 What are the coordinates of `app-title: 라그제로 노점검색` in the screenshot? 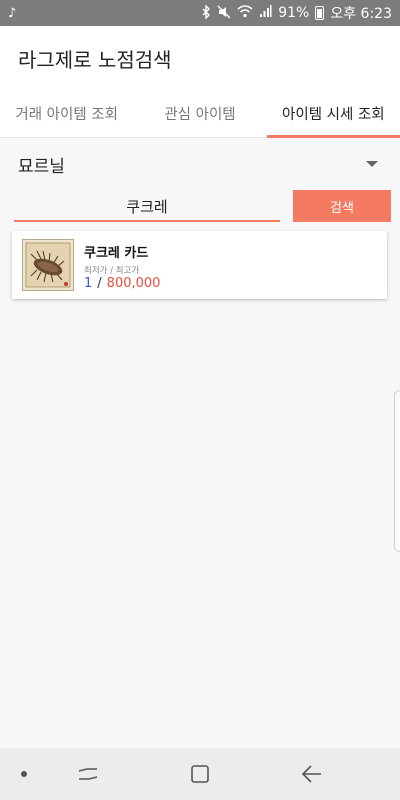 It's located at (95, 59).